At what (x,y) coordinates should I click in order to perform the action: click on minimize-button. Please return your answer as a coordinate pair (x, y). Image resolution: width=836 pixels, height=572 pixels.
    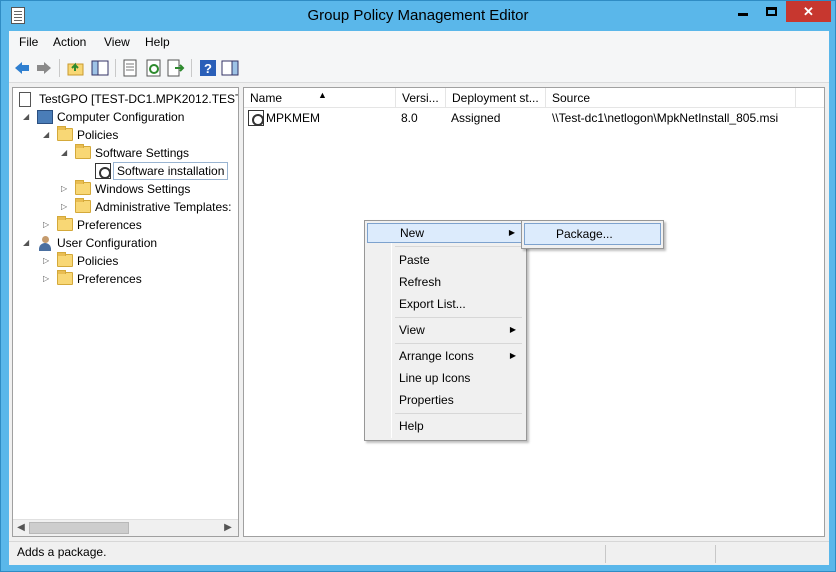
    Looking at the image, I should click on (743, 11).